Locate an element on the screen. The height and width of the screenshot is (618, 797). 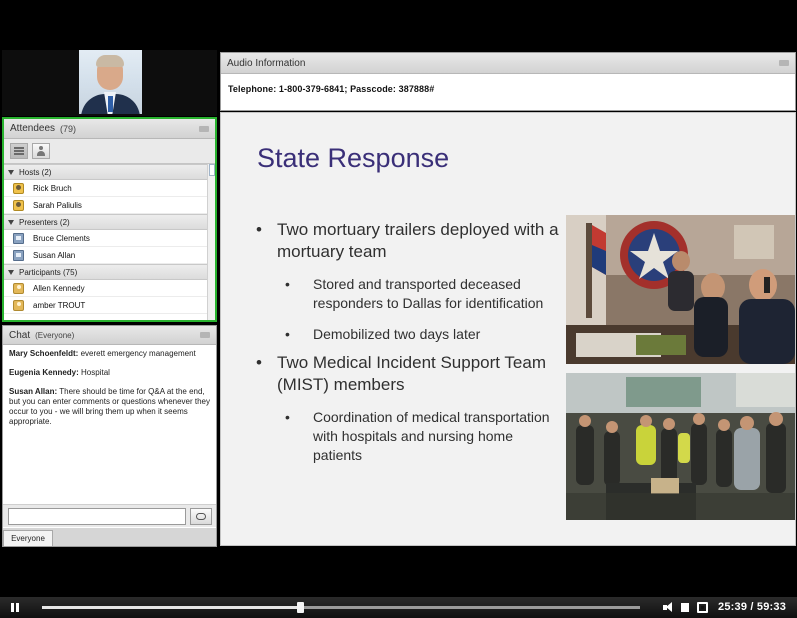
audio-title: Audio Information is located at coordinates (266, 63).